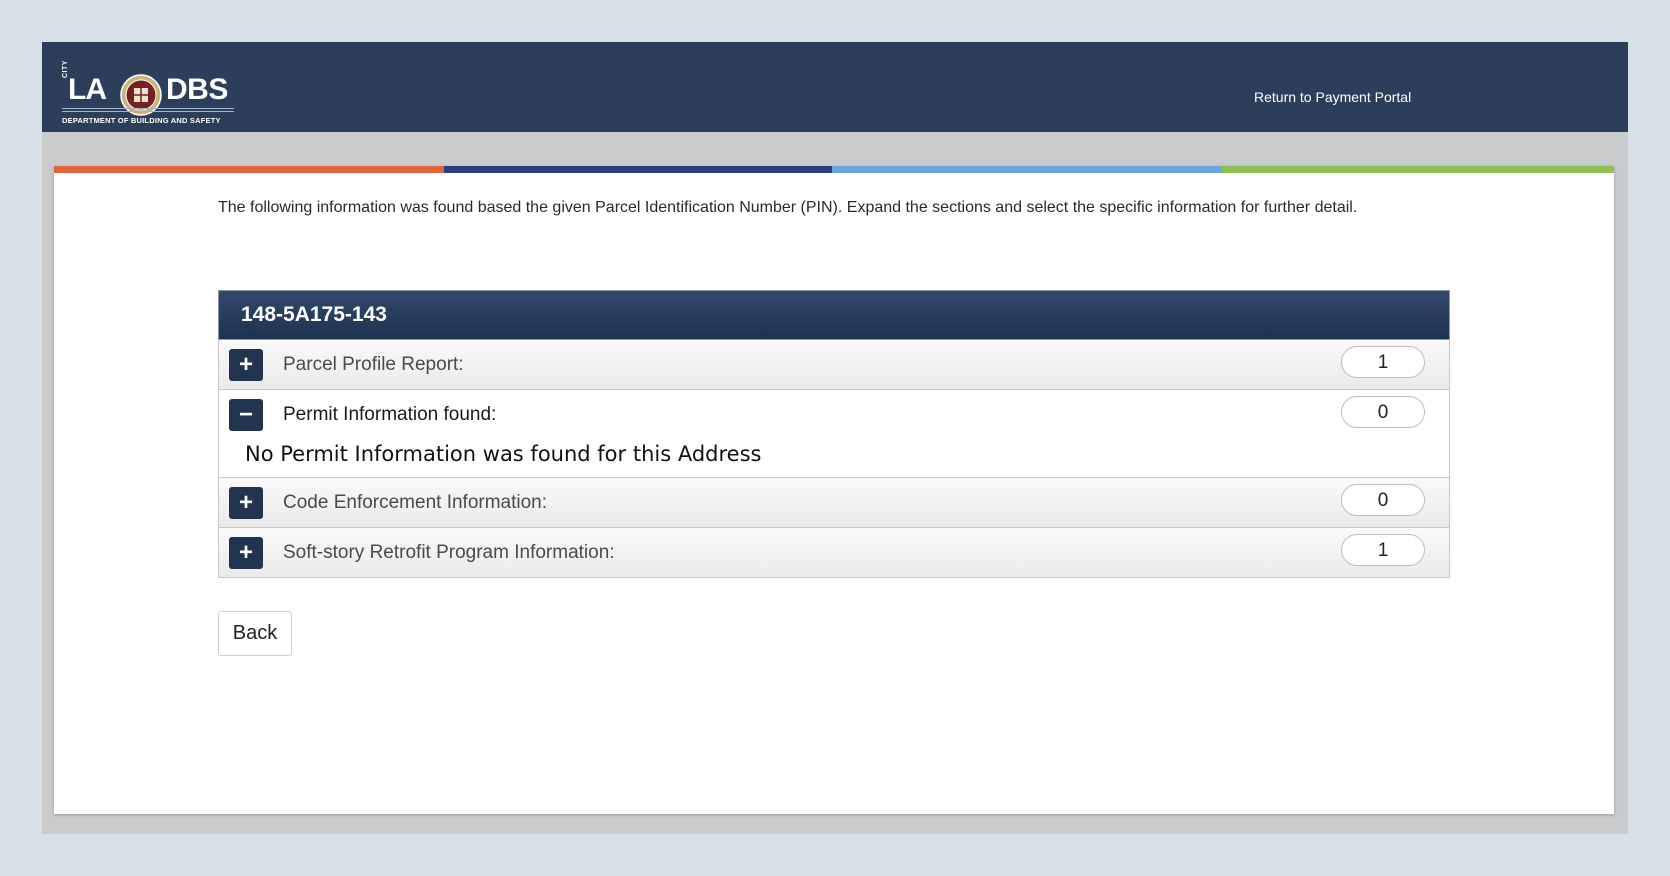  I want to click on section-label: Permit Information found:, so click(389, 415).